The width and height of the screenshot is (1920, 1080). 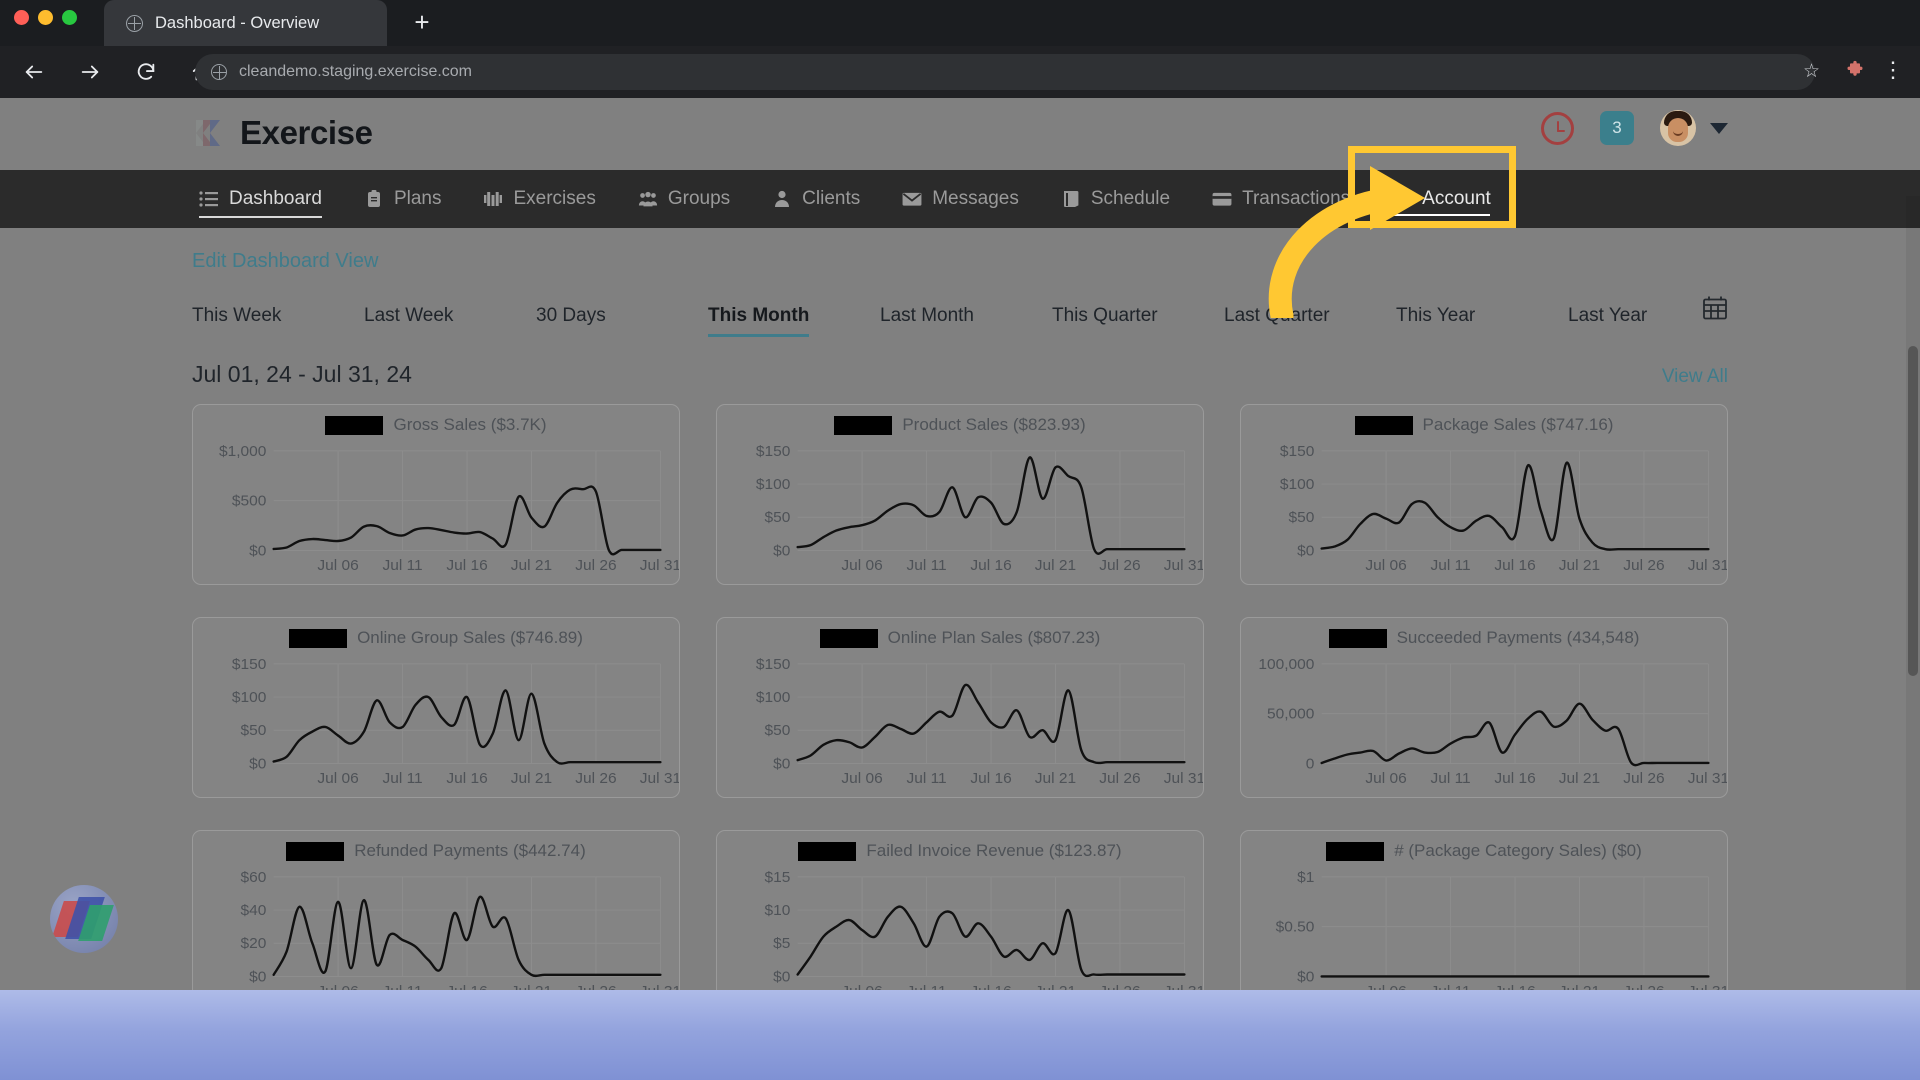 I want to click on range-tab-this-quarter: This Quarter, so click(x=1105, y=321).